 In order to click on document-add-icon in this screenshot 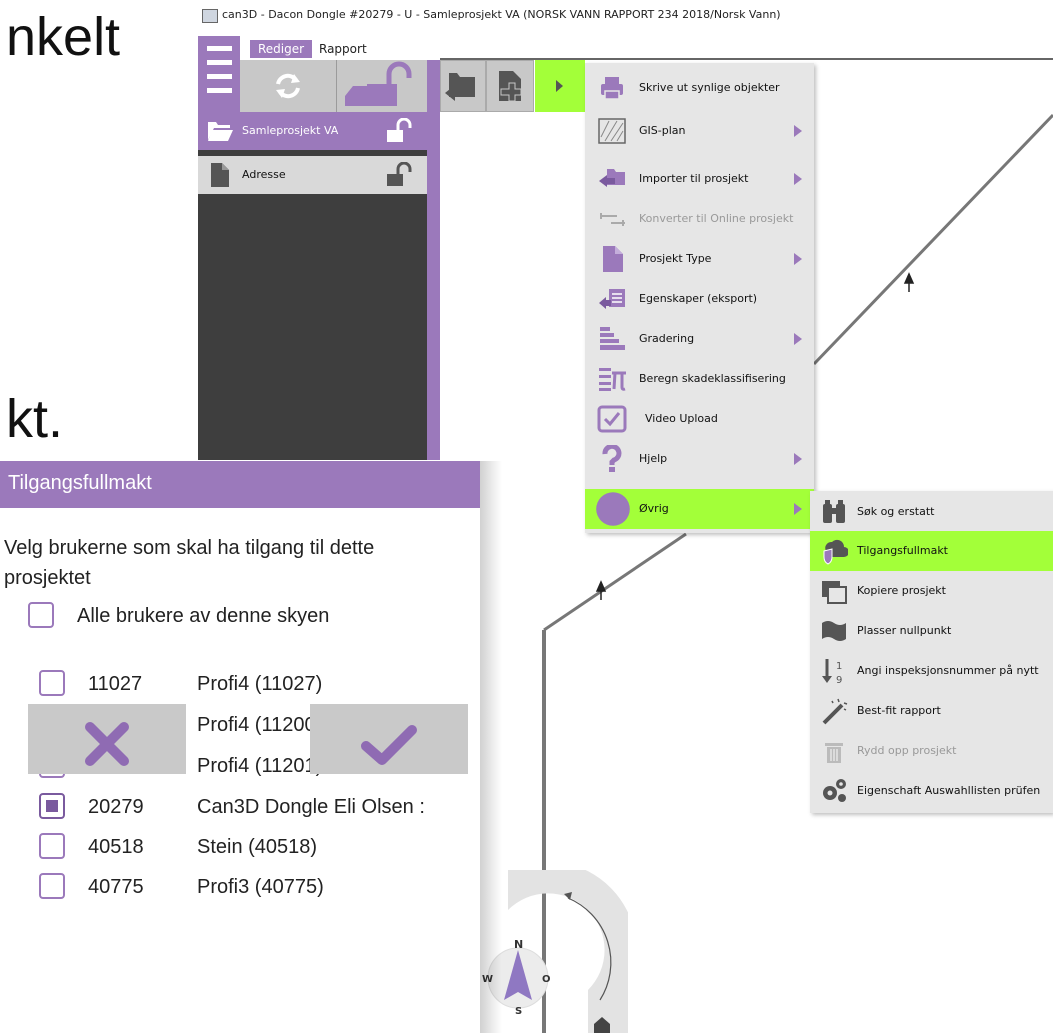, I will do `click(510, 86)`.